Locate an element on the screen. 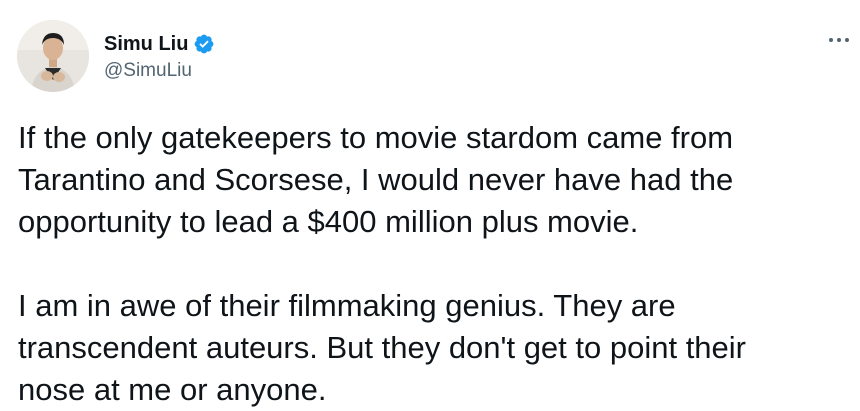 The width and height of the screenshot is (860, 411). author-name-row: Simu Liu is located at coordinates (159, 44).